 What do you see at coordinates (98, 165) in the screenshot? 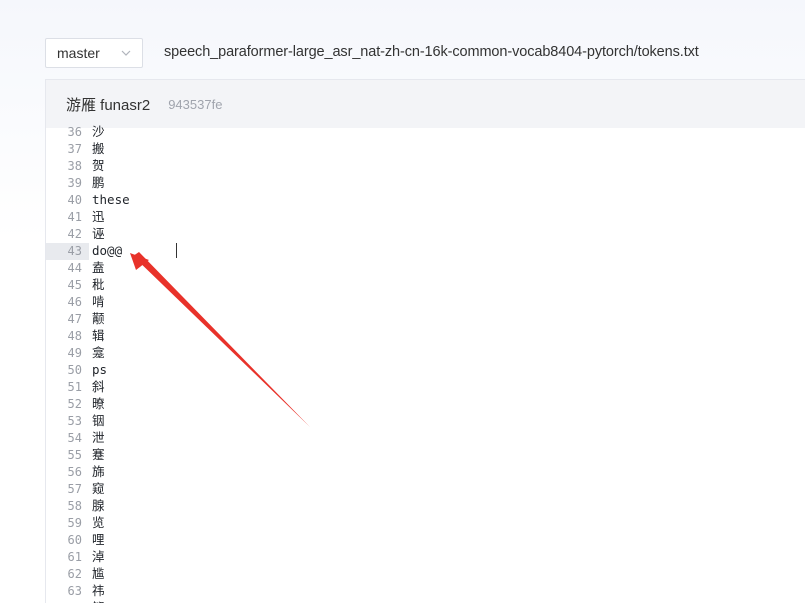
I see `line-text: 贺` at bounding box center [98, 165].